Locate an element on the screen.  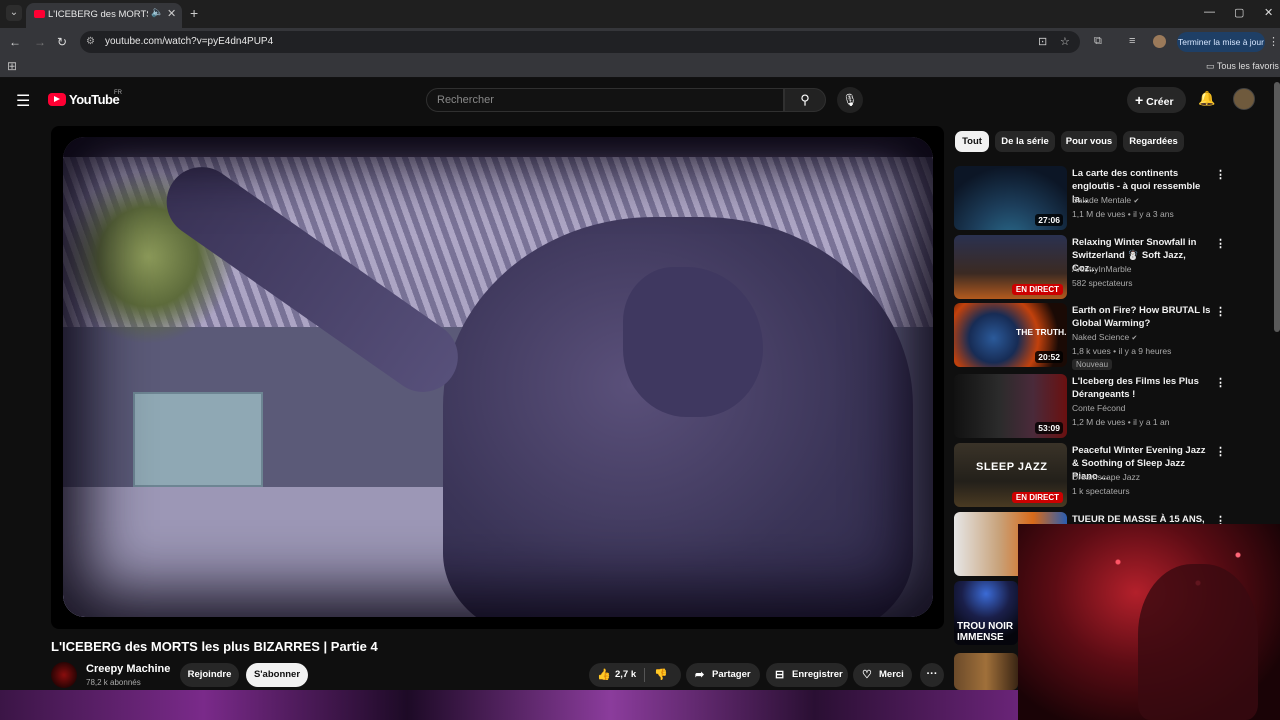
thumbnail-text: THE TRUTH. is located at coordinates (1041, 332).